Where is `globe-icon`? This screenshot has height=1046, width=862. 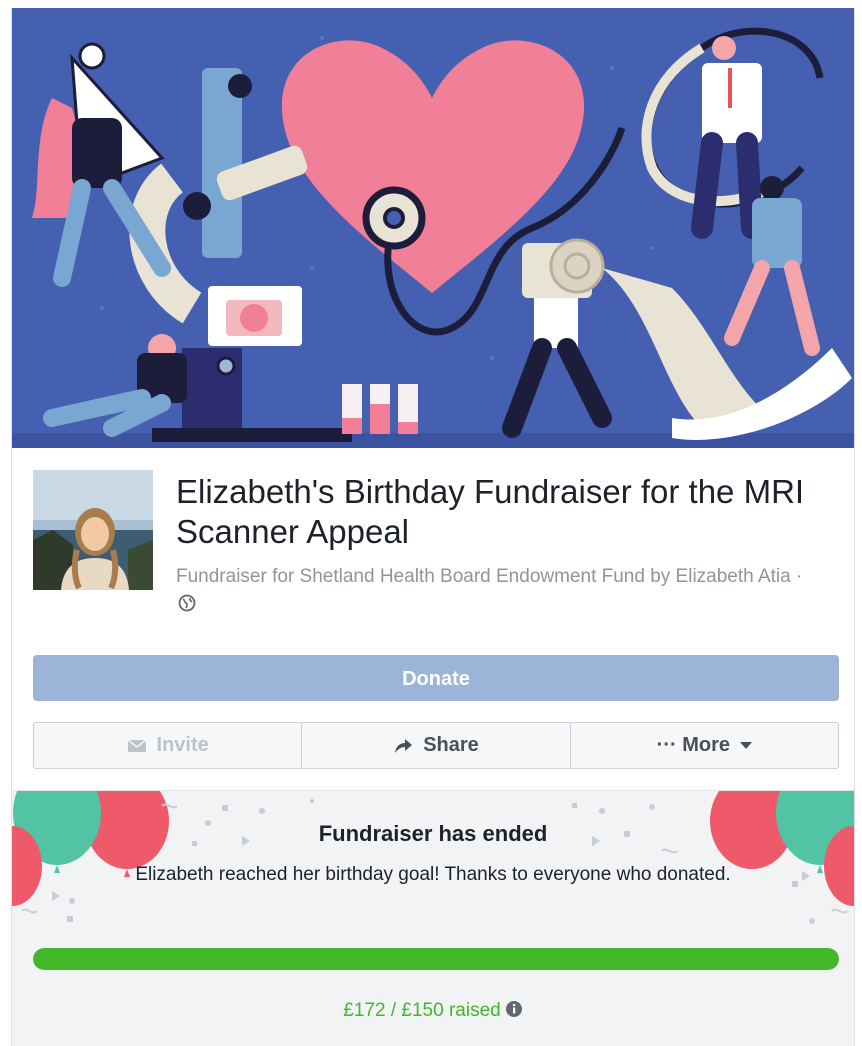
globe-icon is located at coordinates (187, 607).